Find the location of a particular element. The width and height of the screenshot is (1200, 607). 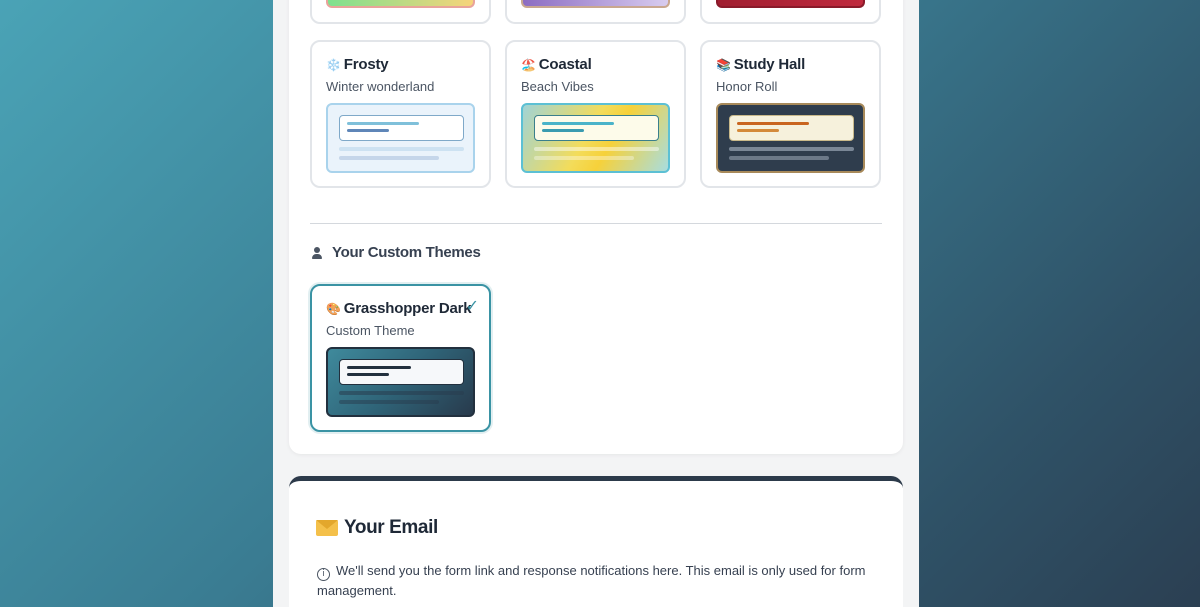

snowflake-icon: ❄️ is located at coordinates (333, 64).